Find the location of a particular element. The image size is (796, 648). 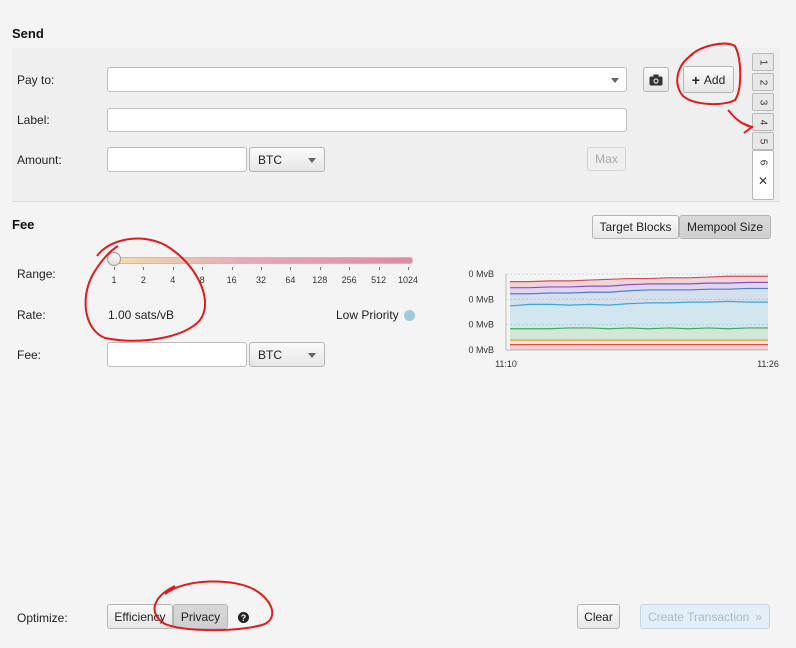

priority-label: Low Priority is located at coordinates (367, 315).